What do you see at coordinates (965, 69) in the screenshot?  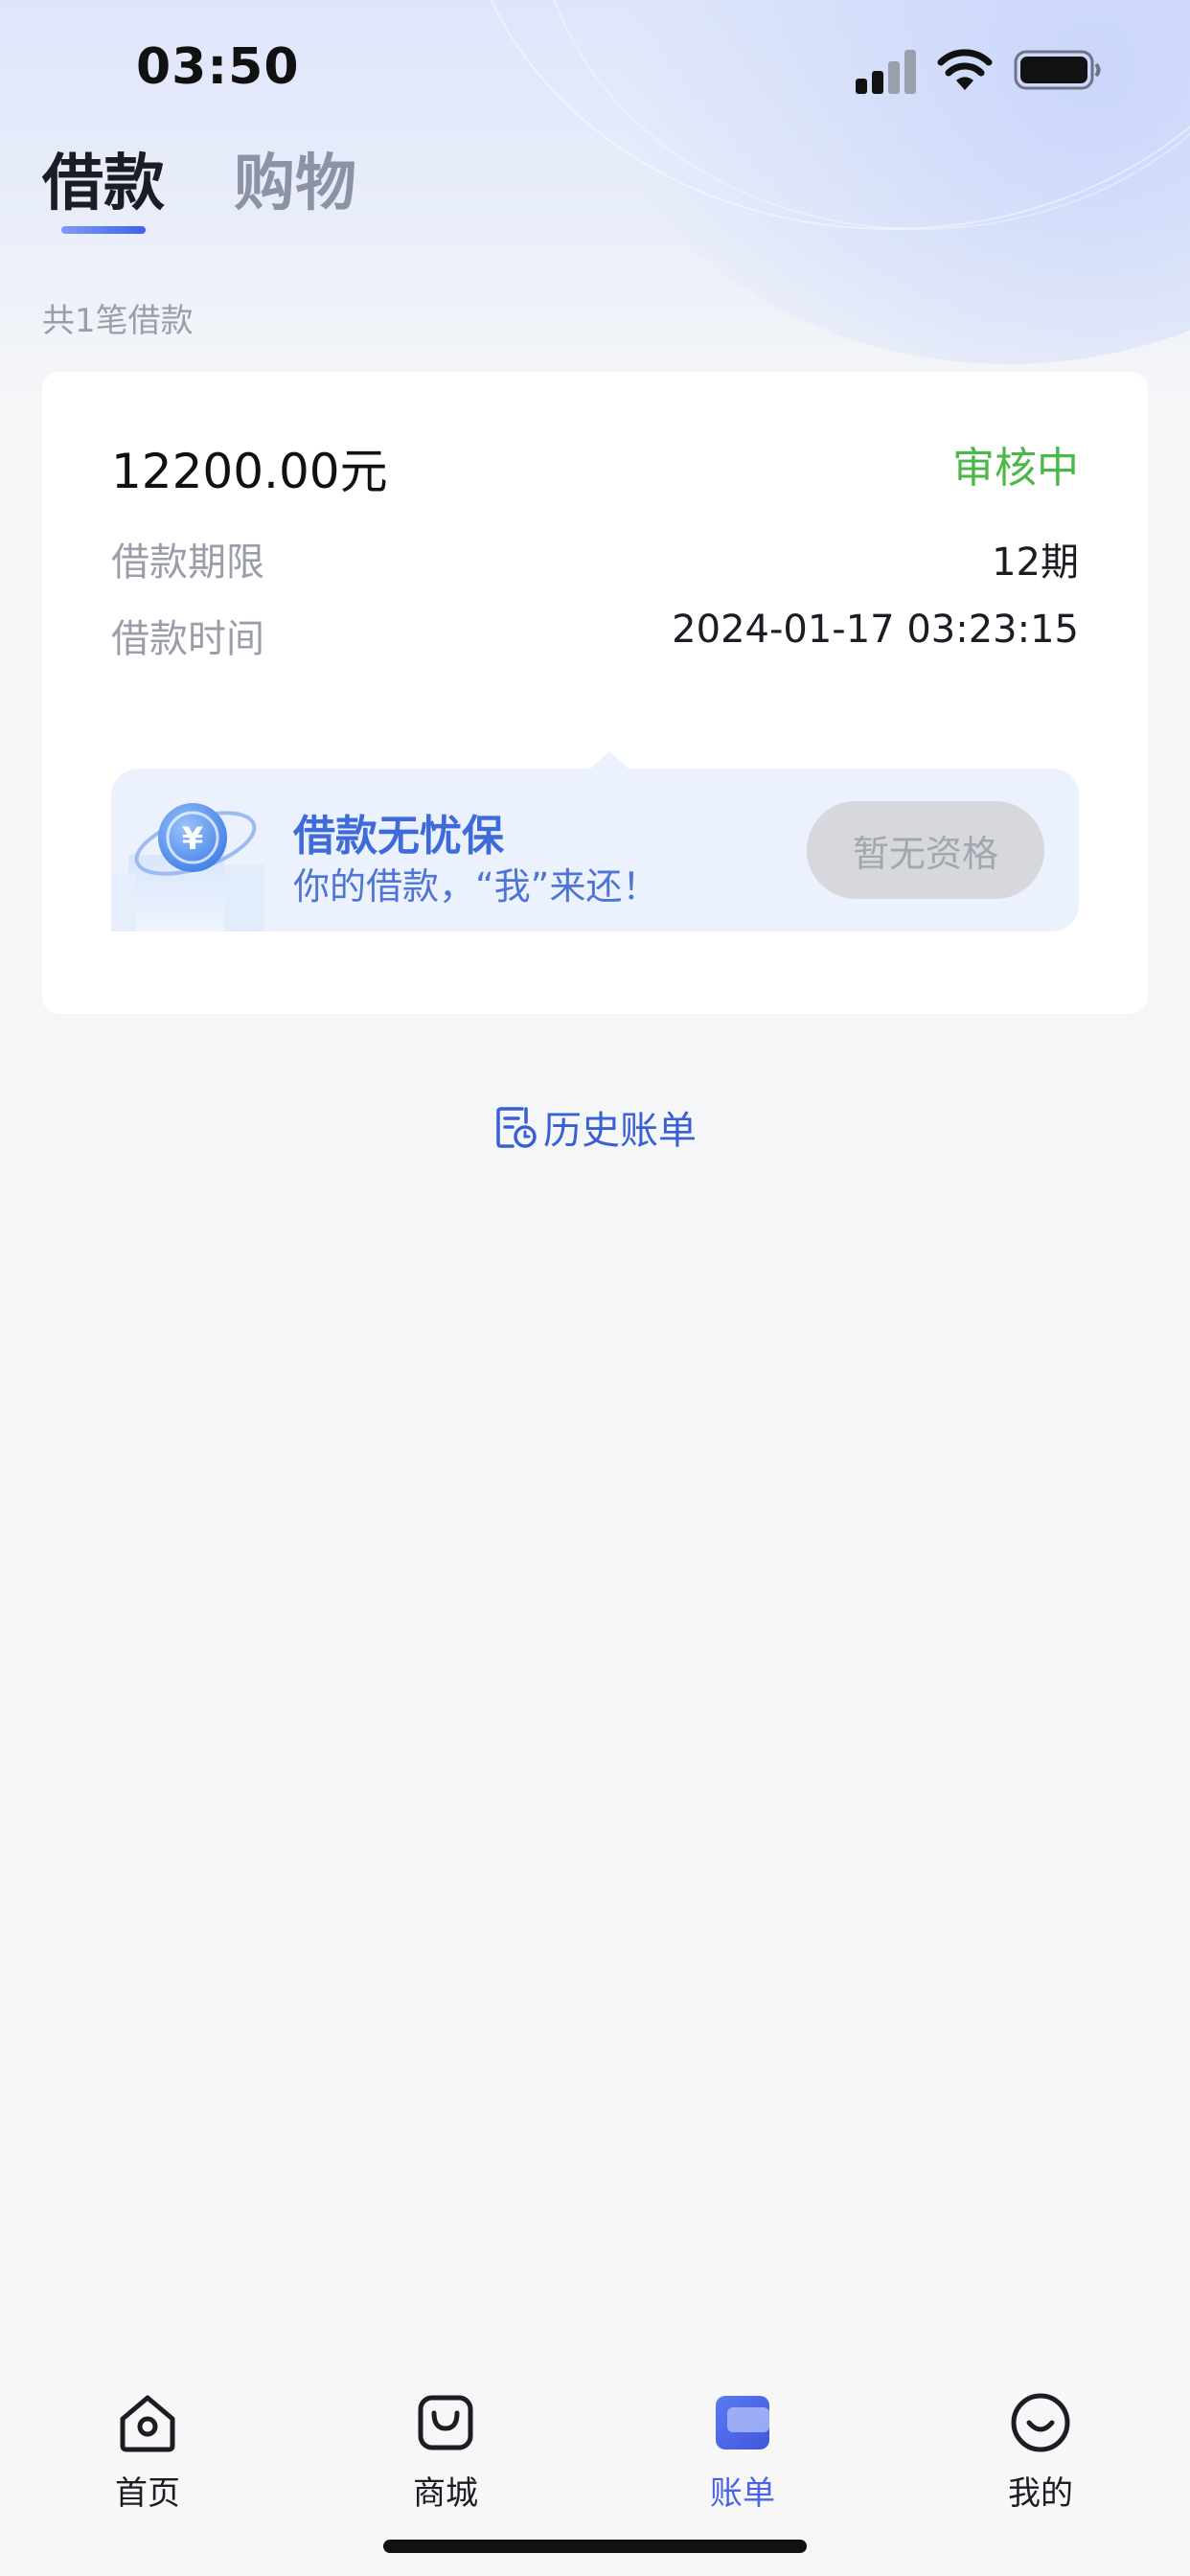 I see `wifi-icon` at bounding box center [965, 69].